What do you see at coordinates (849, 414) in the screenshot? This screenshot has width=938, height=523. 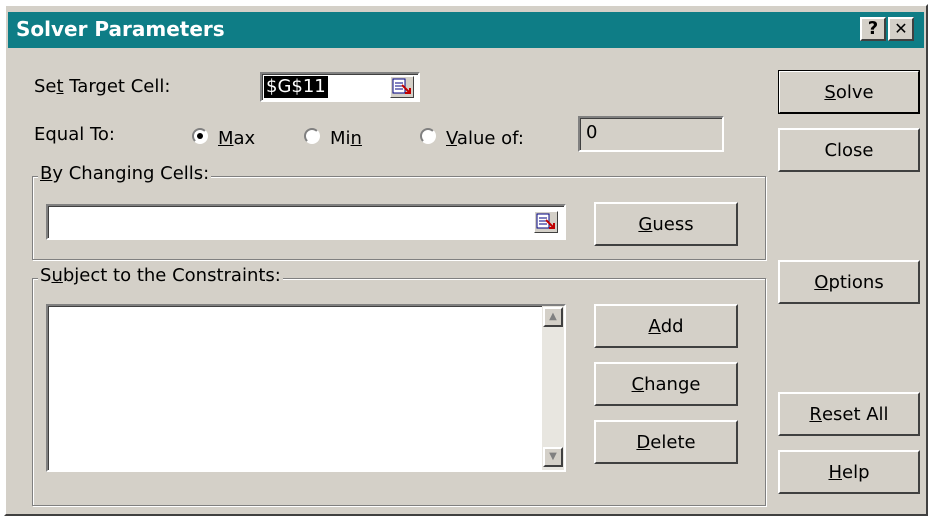 I see `reset-all-button: Reset All` at bounding box center [849, 414].